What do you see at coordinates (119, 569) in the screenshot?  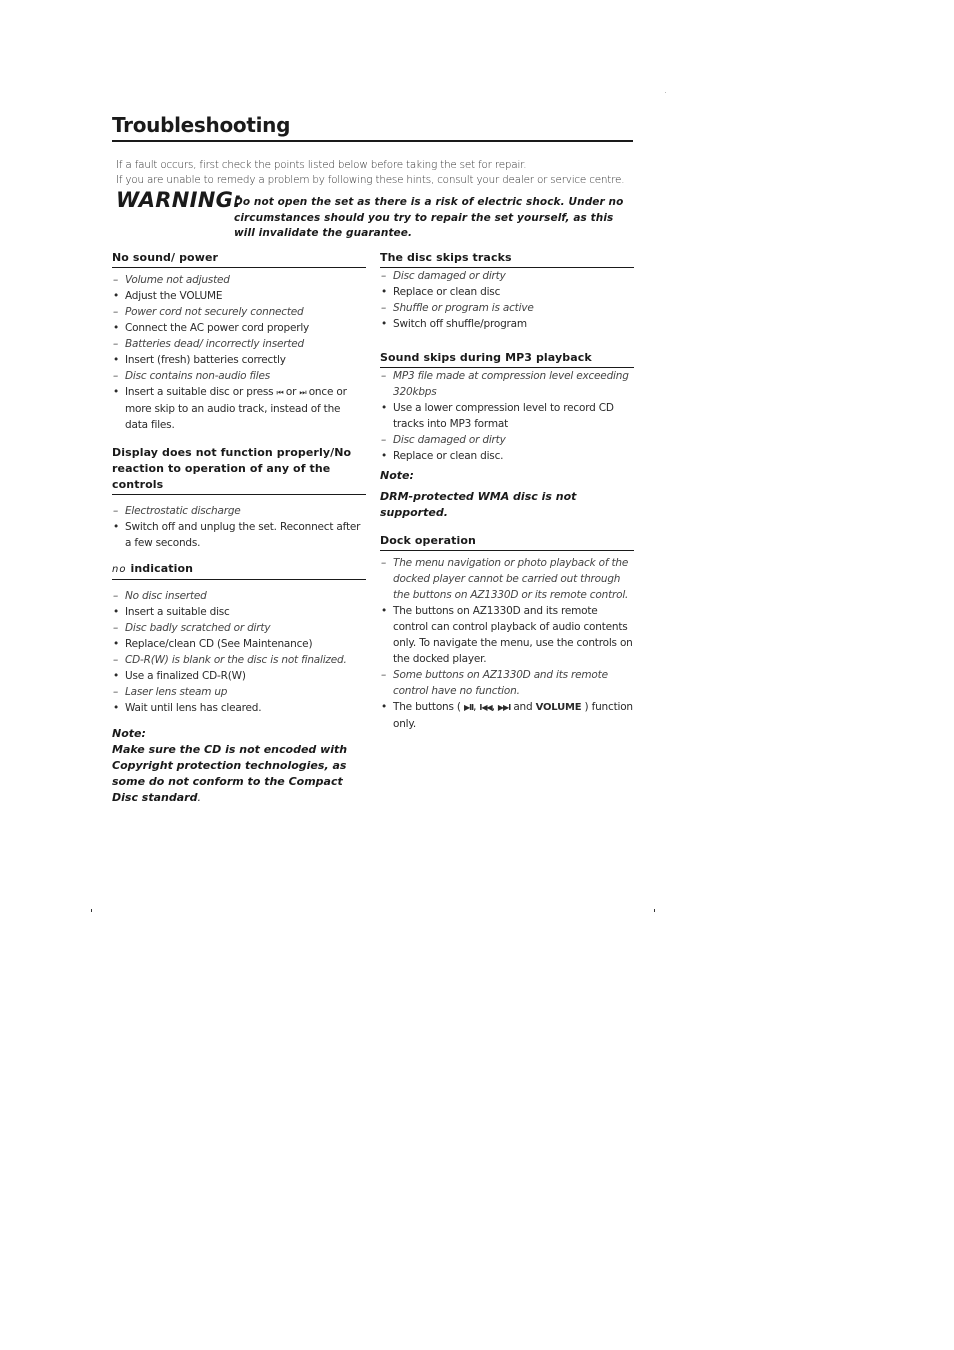 I see `display-no-icon: no` at bounding box center [119, 569].